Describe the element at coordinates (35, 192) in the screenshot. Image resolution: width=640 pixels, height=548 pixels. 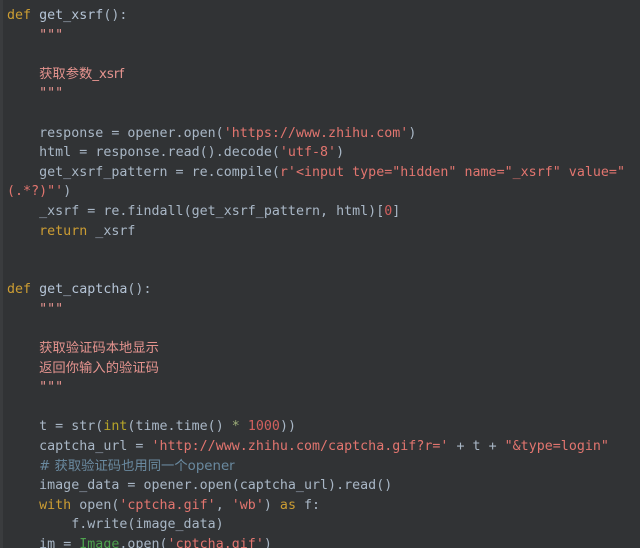
I see `code-token-string: (.*?)"'` at that location.